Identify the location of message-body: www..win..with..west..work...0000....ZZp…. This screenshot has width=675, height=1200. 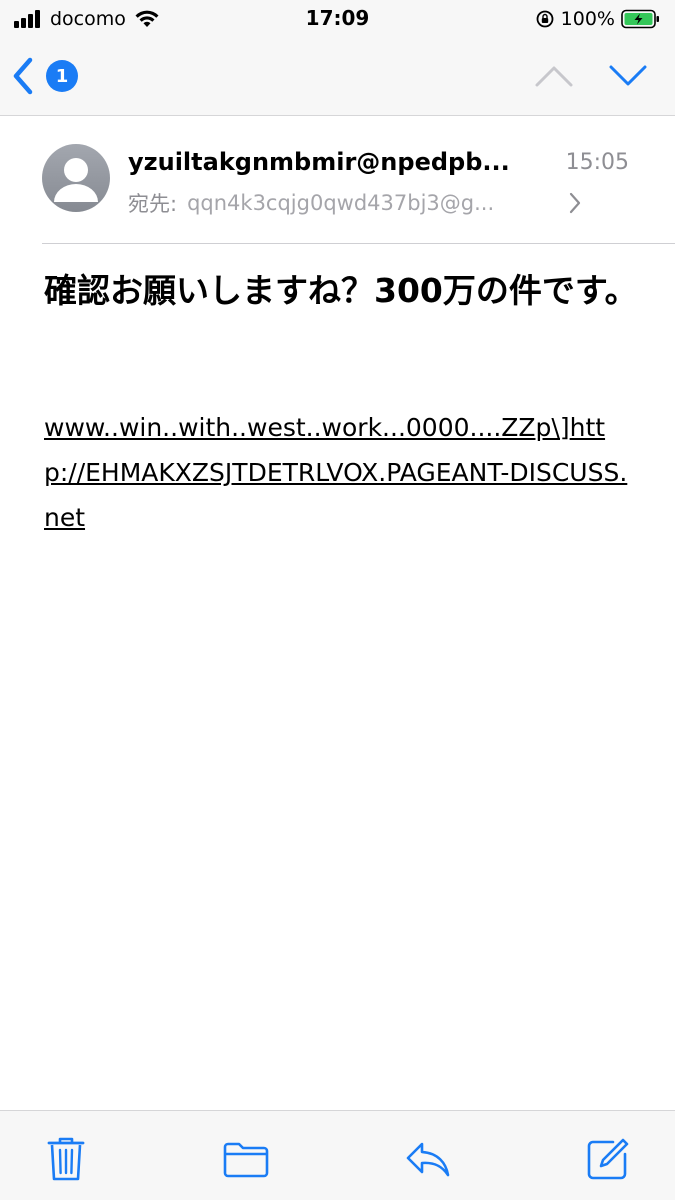
(339, 472).